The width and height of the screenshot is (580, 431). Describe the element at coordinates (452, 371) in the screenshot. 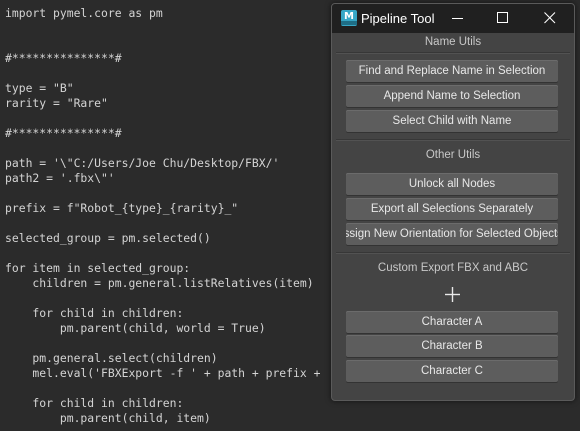

I see `character-c-button: Character C` at that location.